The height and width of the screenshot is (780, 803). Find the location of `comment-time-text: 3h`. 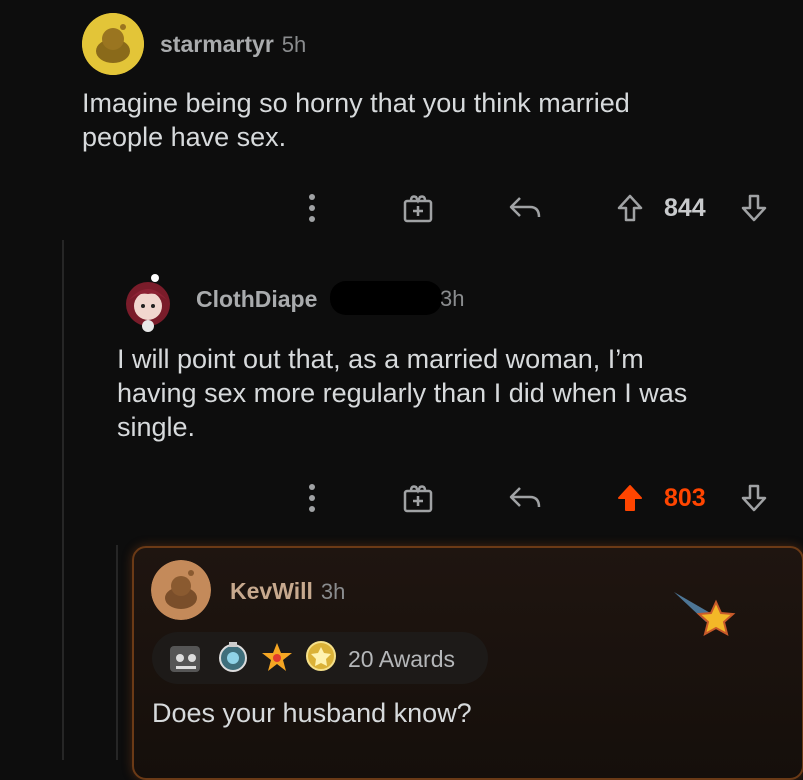

comment-time-text: 3h is located at coordinates (452, 298).